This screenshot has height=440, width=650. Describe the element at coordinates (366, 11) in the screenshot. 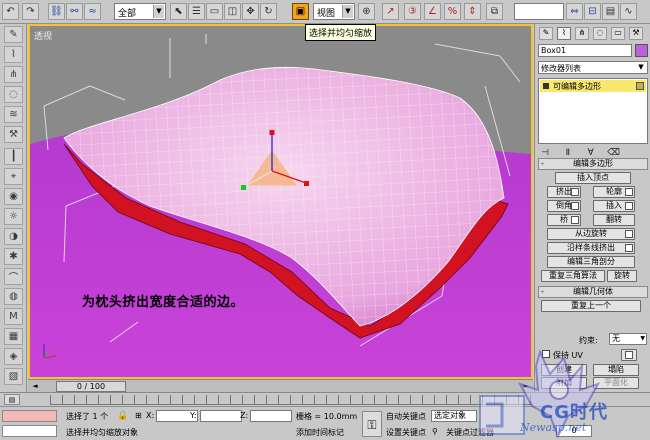

I see `pivot-center-icon: ⊕` at that location.